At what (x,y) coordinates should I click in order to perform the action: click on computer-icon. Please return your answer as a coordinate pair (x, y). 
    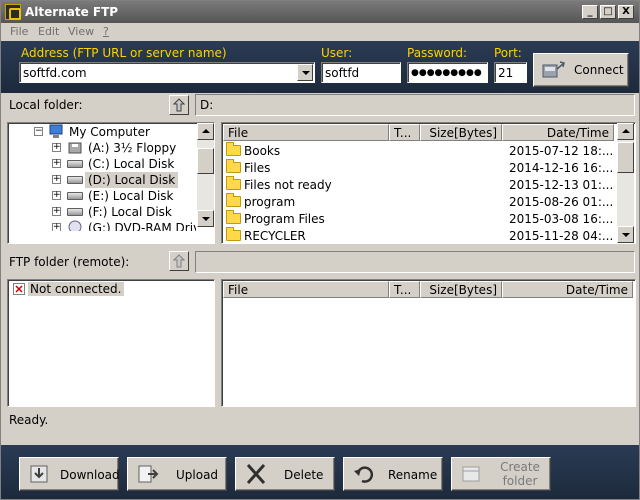
    Looking at the image, I should click on (56, 131).